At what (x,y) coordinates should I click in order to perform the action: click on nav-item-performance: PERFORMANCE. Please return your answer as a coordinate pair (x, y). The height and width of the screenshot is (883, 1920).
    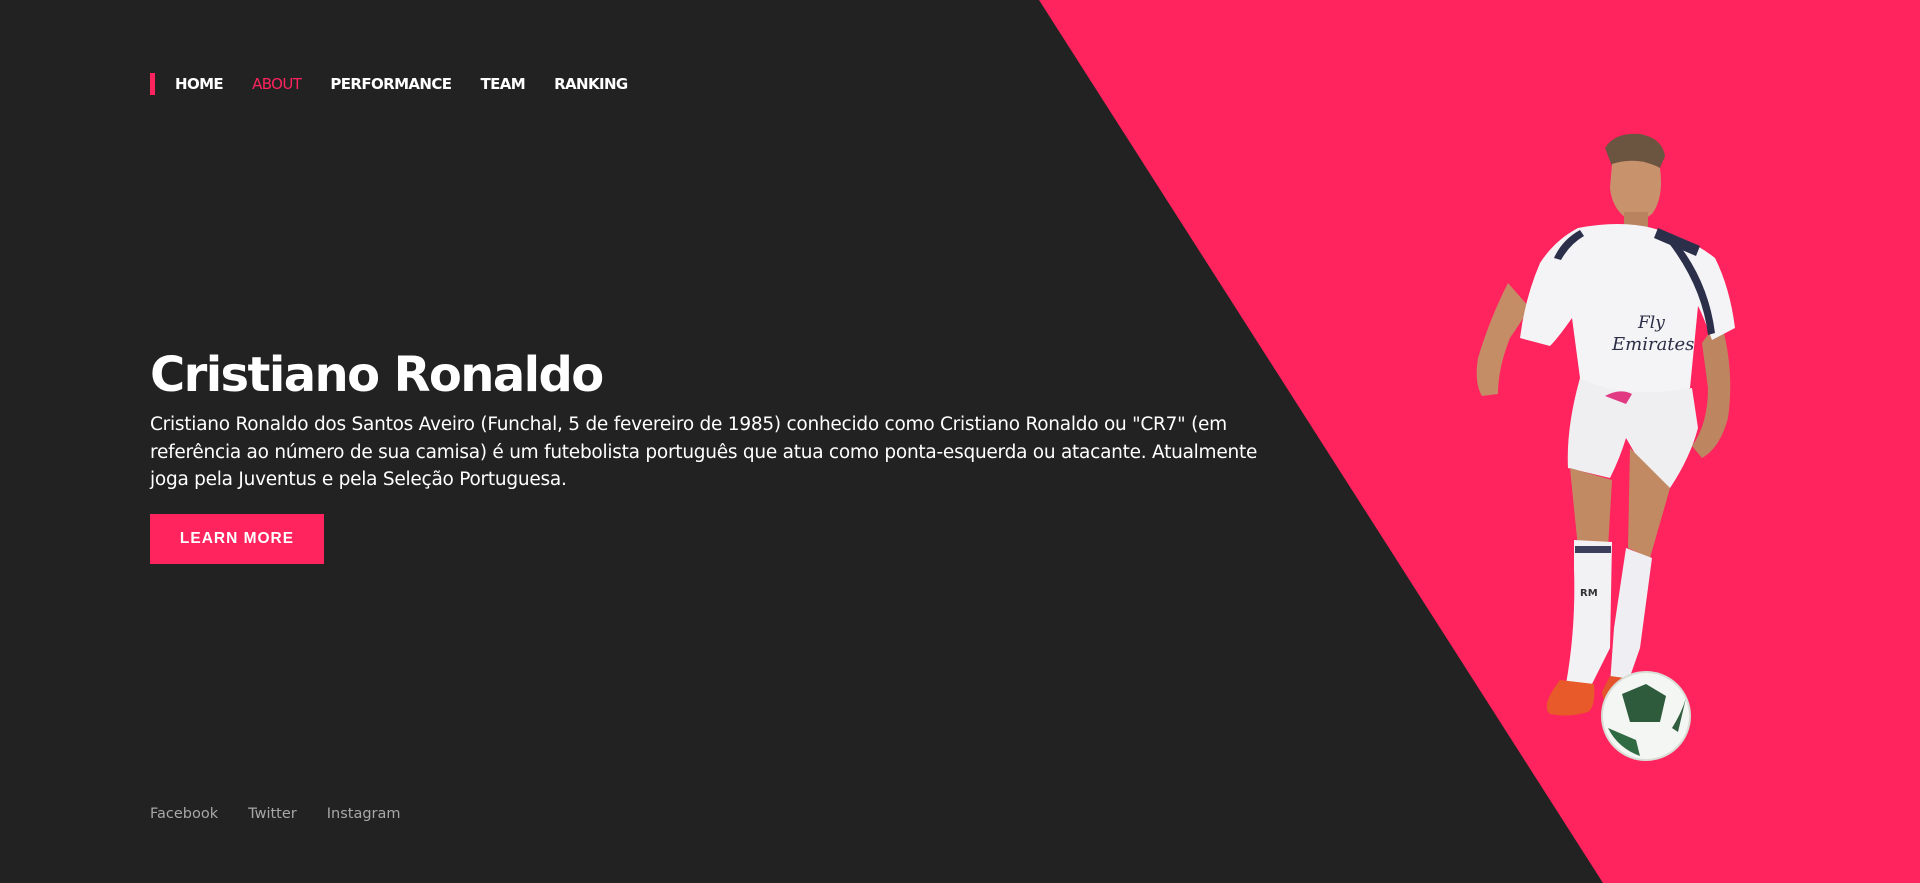
    Looking at the image, I should click on (391, 84).